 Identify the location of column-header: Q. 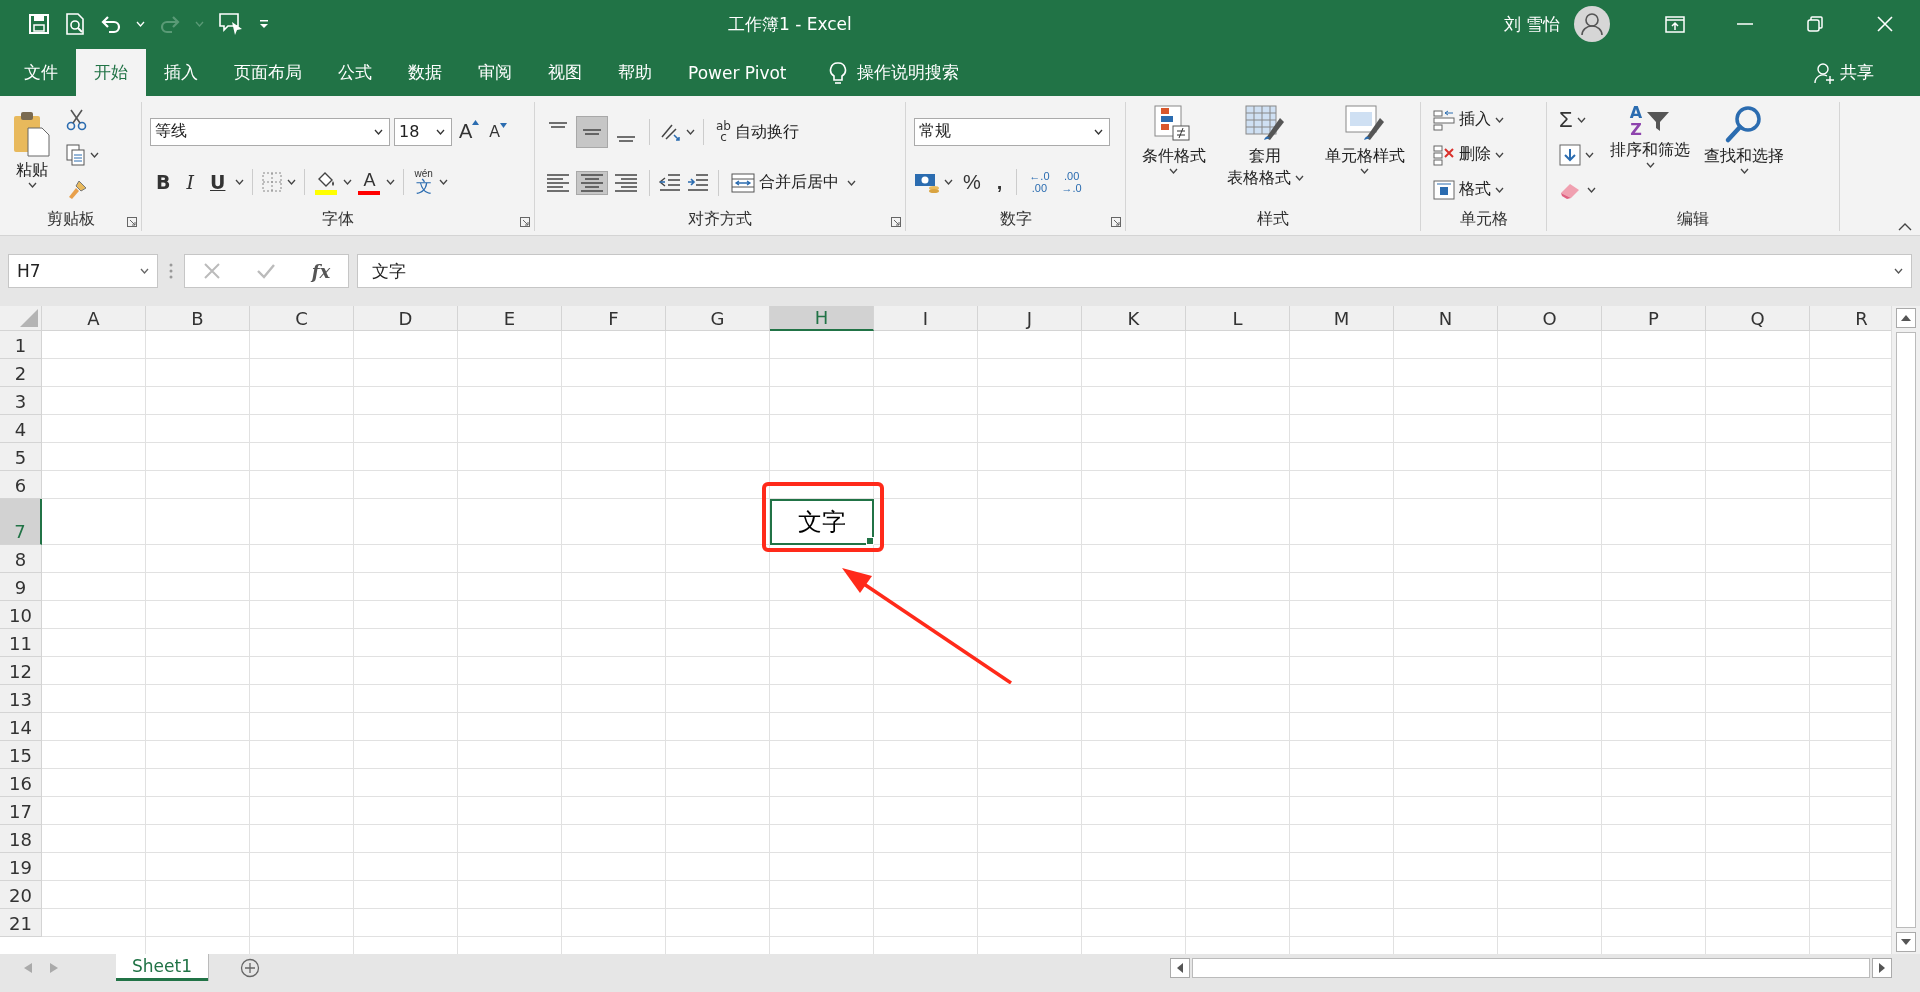
(1758, 318).